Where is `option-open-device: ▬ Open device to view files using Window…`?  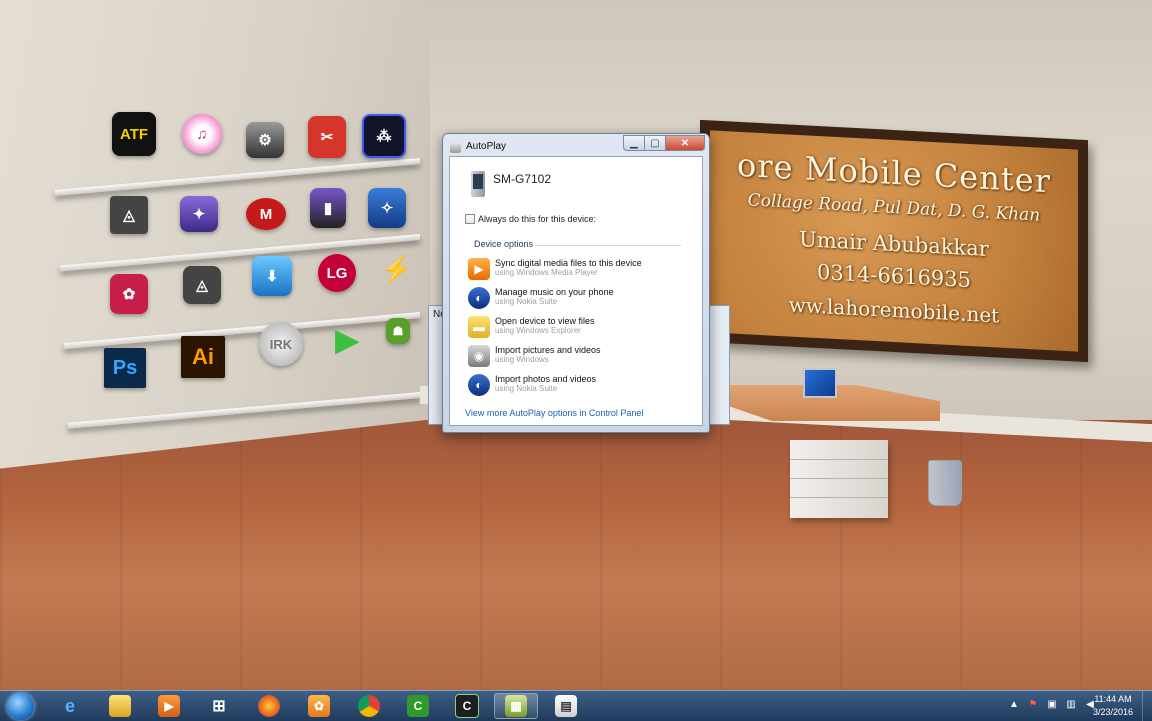
option-open-device: ▬ Open device to view files using Window… is located at coordinates (579, 328).